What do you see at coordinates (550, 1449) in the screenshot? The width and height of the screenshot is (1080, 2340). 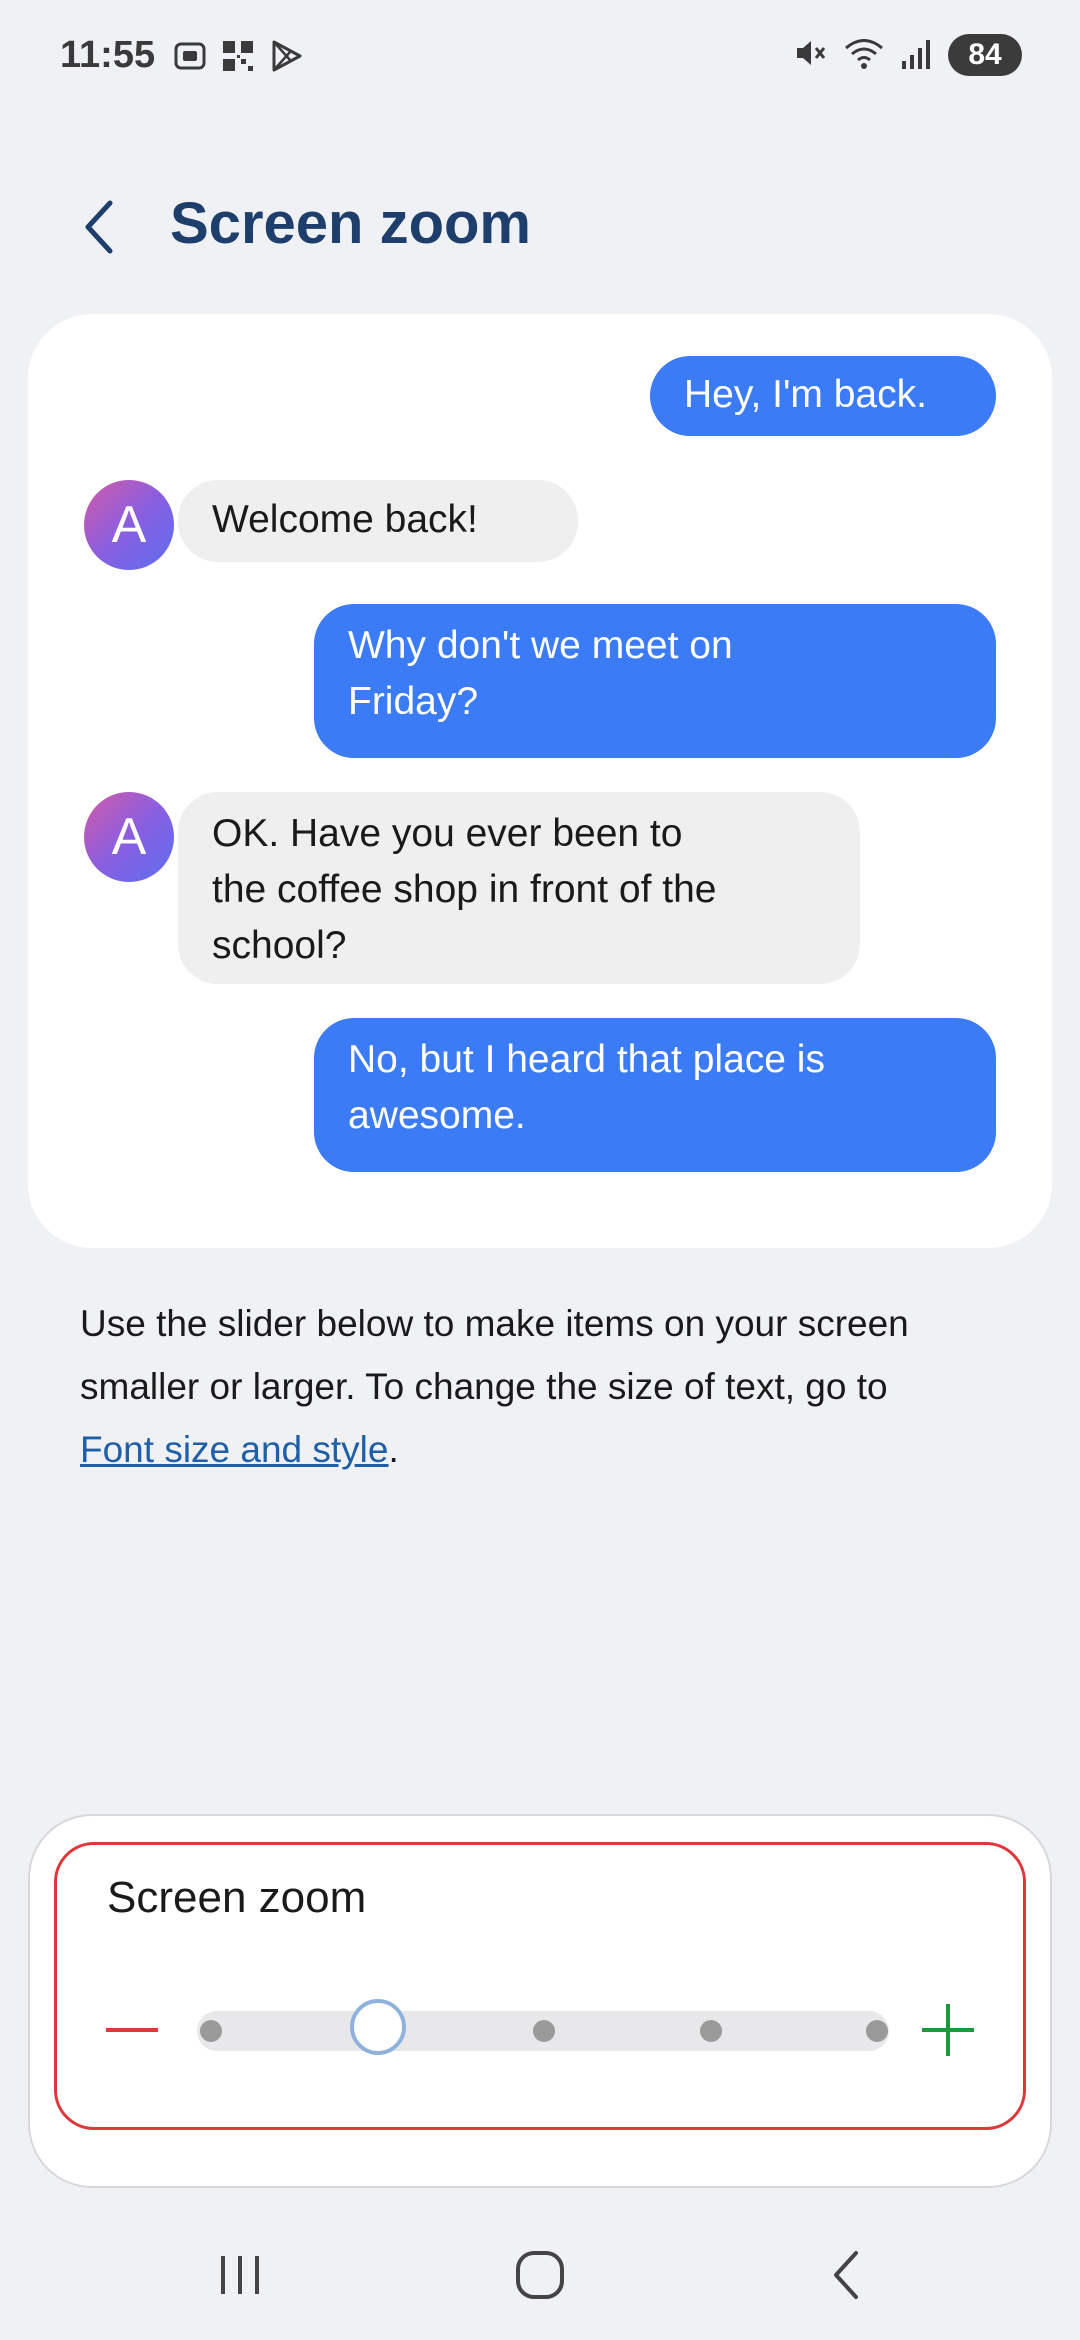 I see `description-line: Font size and style.` at bounding box center [550, 1449].